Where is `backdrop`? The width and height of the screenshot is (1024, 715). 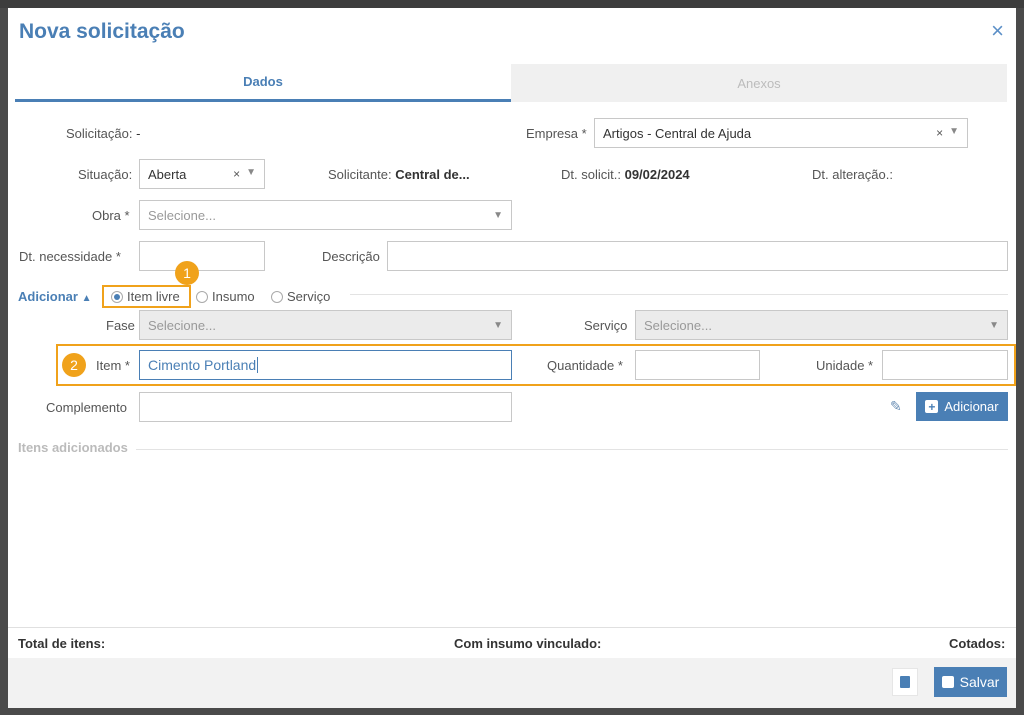
backdrop is located at coordinates (512, 4).